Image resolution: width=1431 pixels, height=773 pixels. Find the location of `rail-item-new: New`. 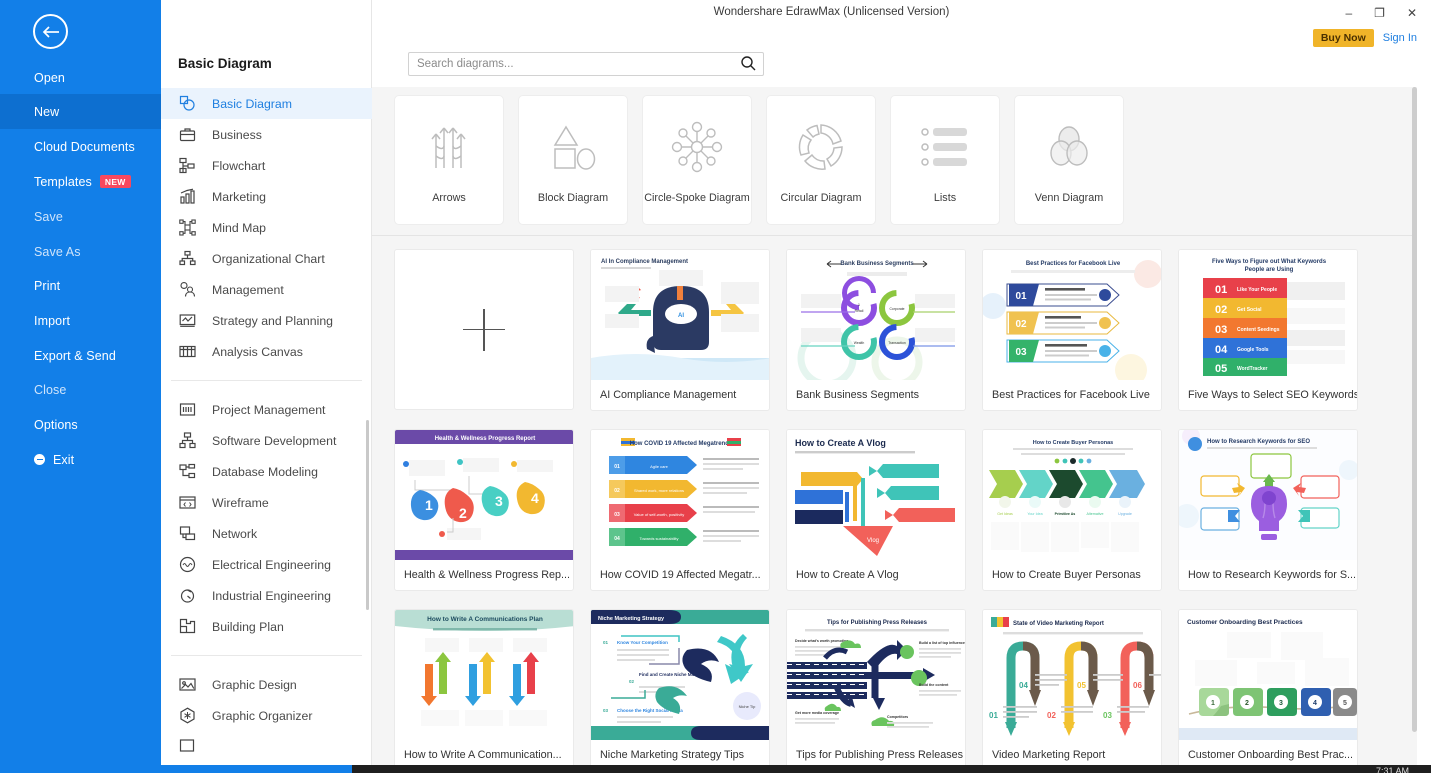

rail-item-new: New is located at coordinates (80, 111).